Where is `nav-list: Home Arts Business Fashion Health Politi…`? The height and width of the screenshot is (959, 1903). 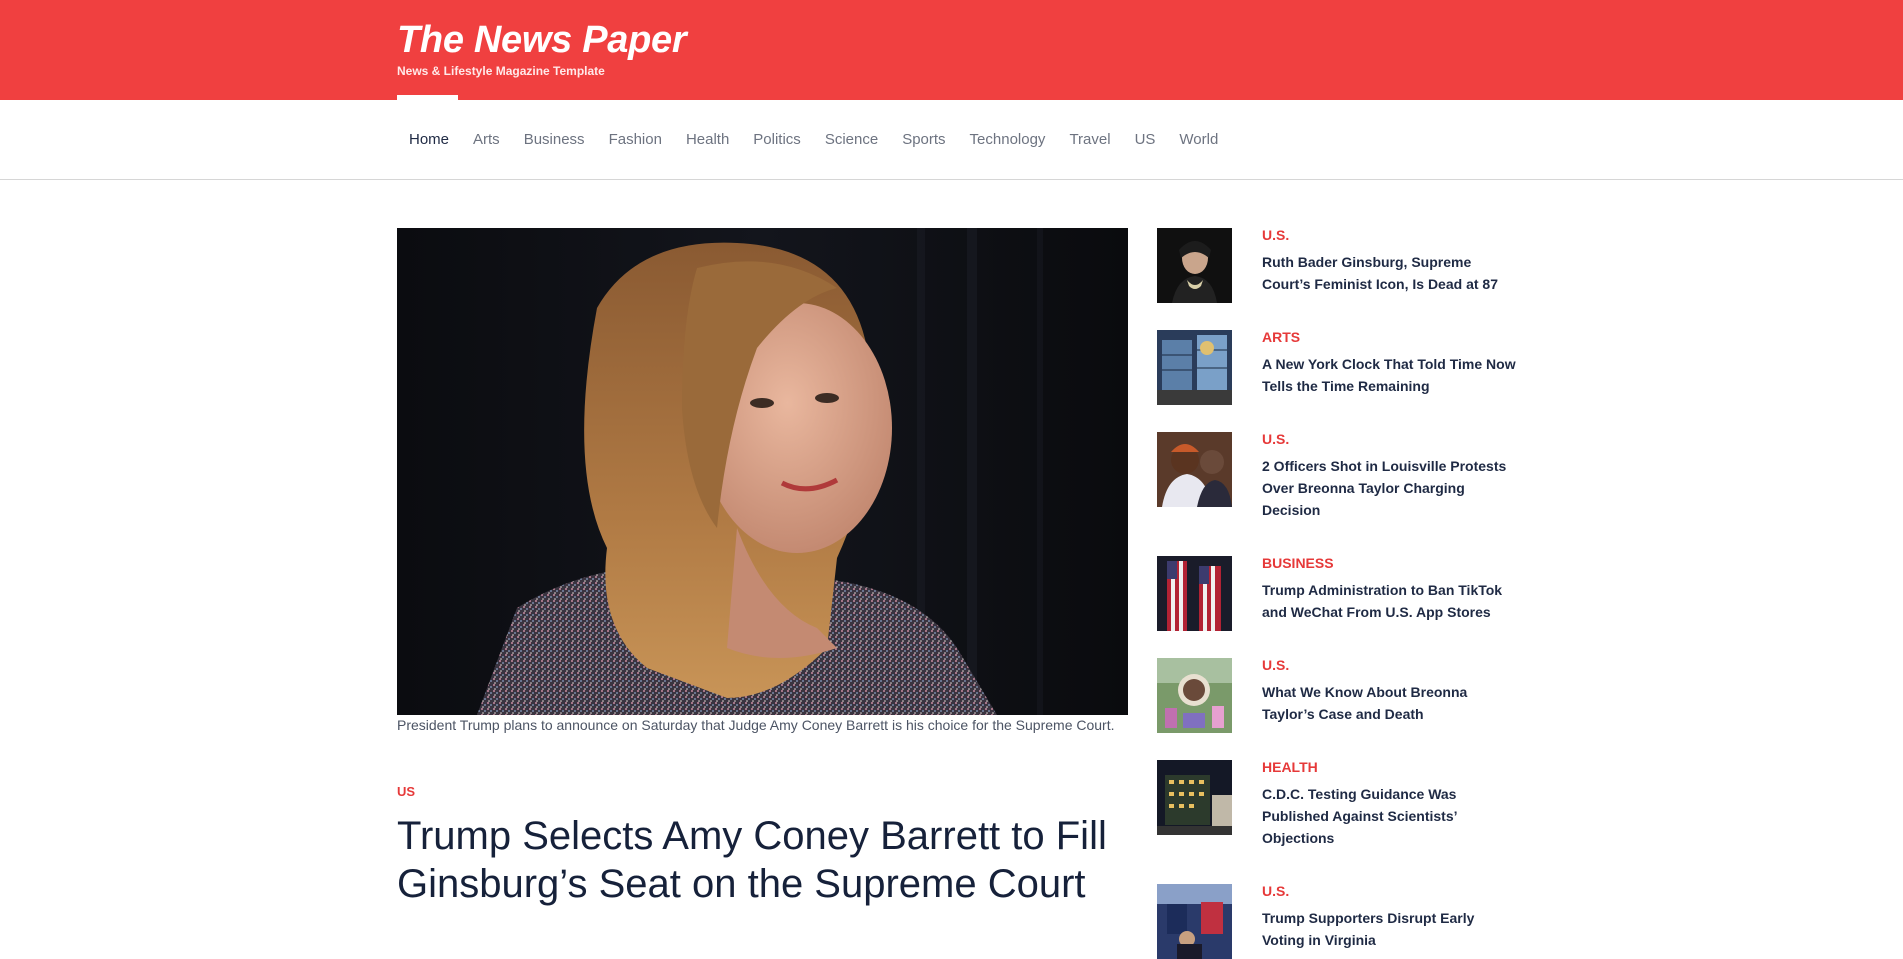
nav-list: Home Arts Business Fashion Health Politi… is located at coordinates (813, 139).